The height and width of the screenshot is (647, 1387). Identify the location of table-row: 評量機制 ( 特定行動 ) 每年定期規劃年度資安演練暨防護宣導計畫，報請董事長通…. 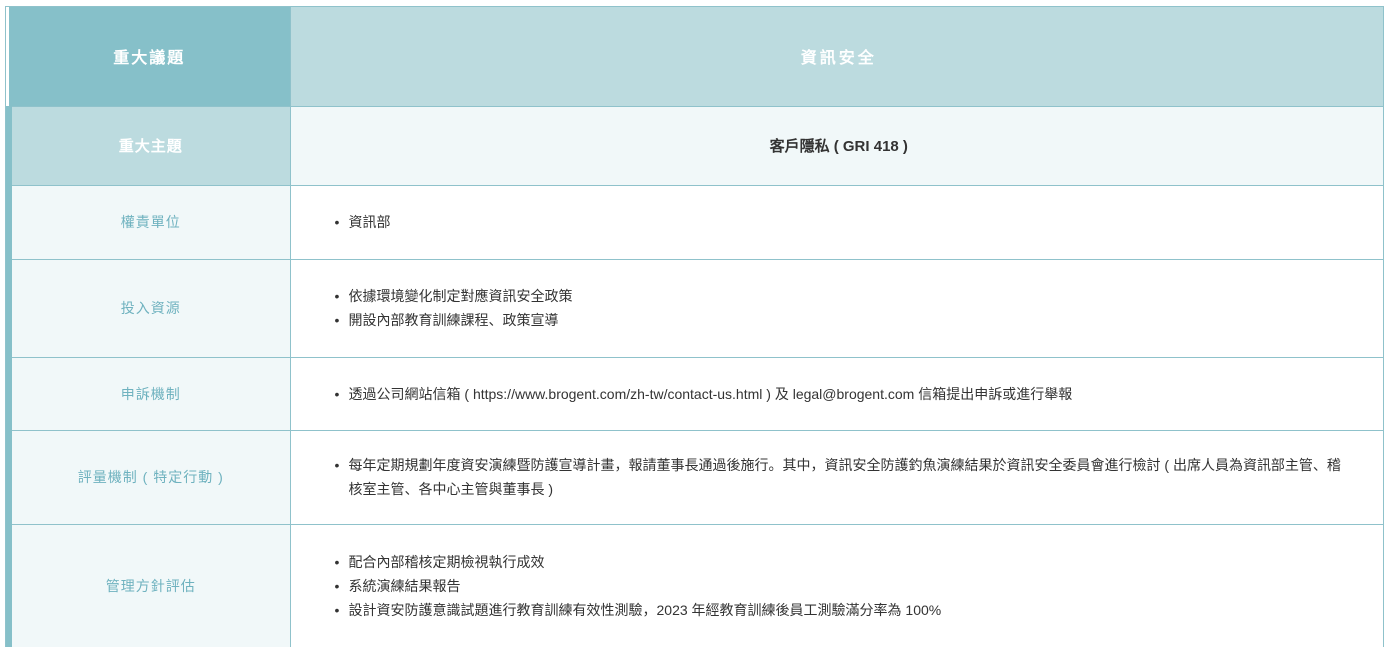
(694, 477).